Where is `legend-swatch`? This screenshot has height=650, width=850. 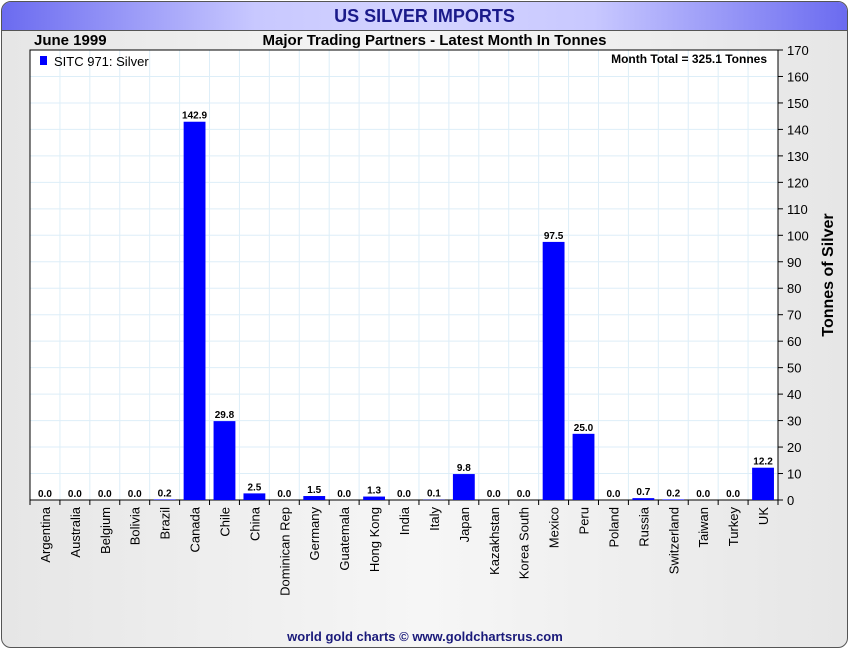
legend-swatch is located at coordinates (43, 60).